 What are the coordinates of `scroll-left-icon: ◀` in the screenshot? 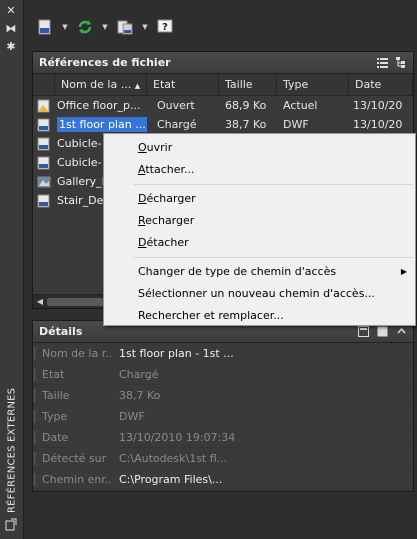 It's located at (40, 302).